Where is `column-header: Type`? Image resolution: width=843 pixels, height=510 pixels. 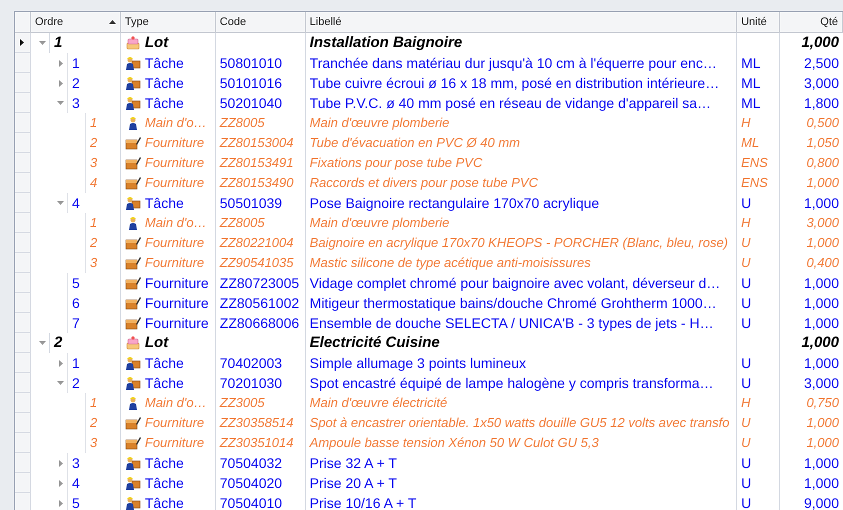
column-header: Type is located at coordinates (168, 22).